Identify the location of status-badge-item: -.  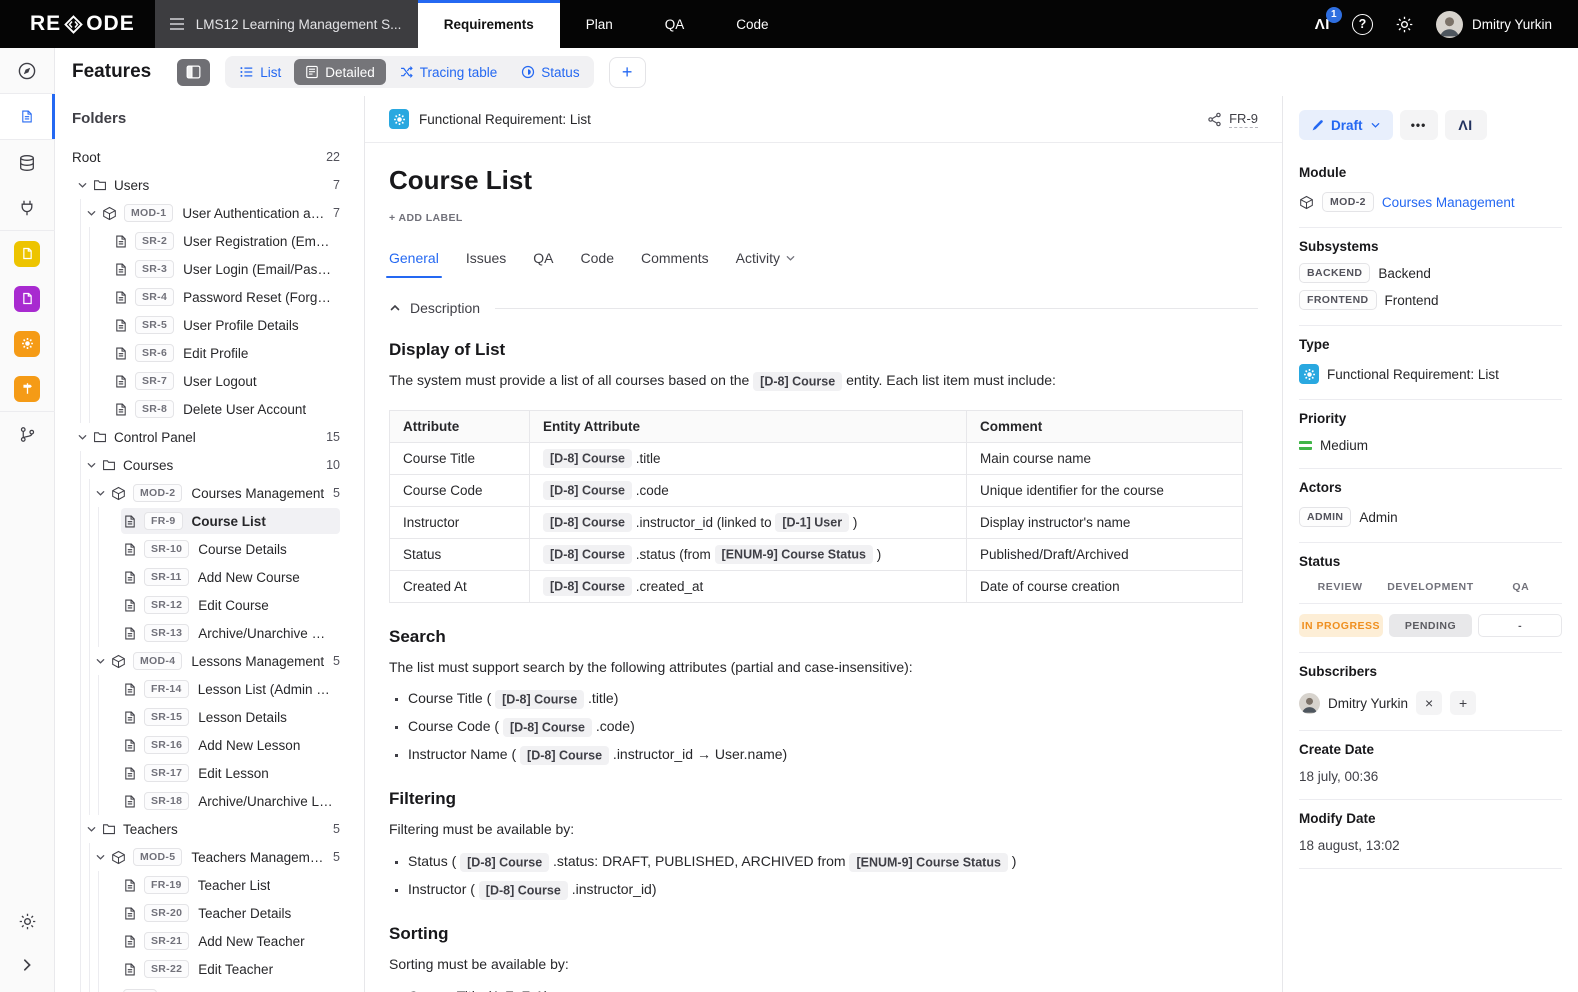
(1520, 625).